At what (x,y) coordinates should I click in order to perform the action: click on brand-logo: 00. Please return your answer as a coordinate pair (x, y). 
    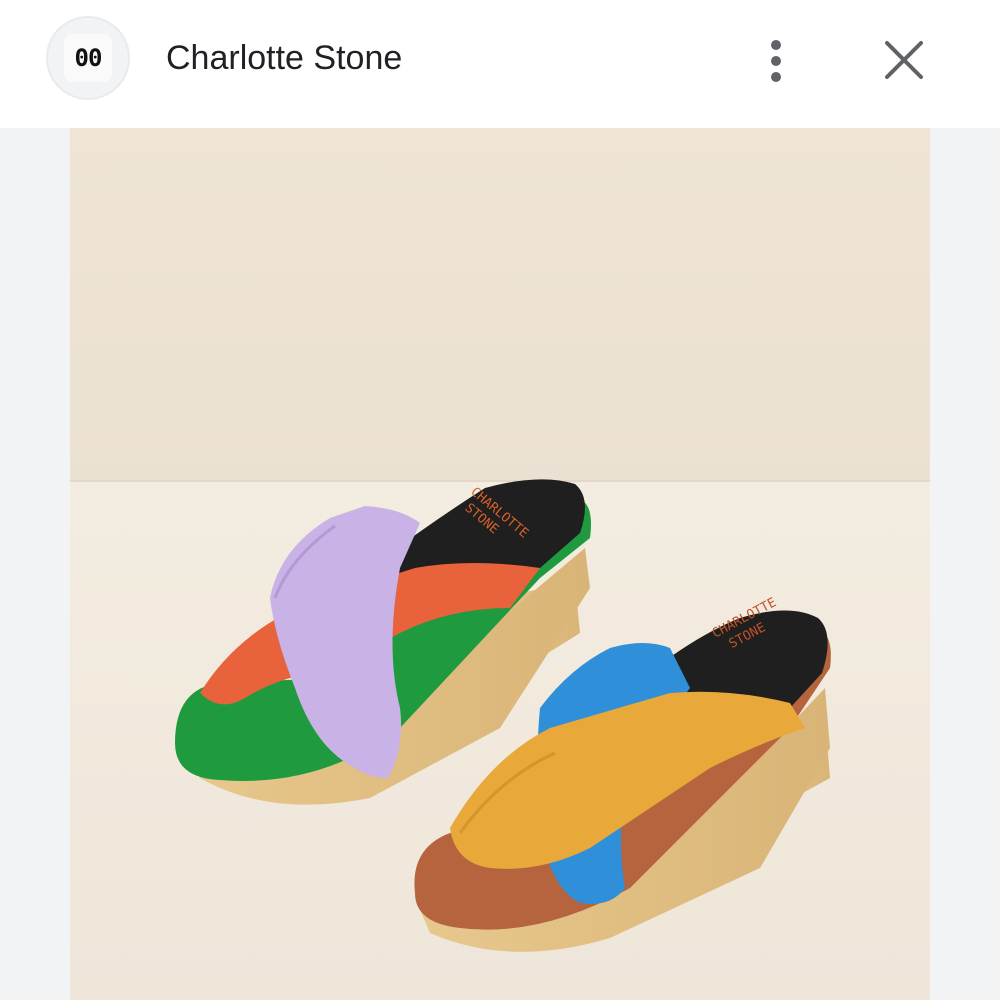
    Looking at the image, I should click on (88, 58).